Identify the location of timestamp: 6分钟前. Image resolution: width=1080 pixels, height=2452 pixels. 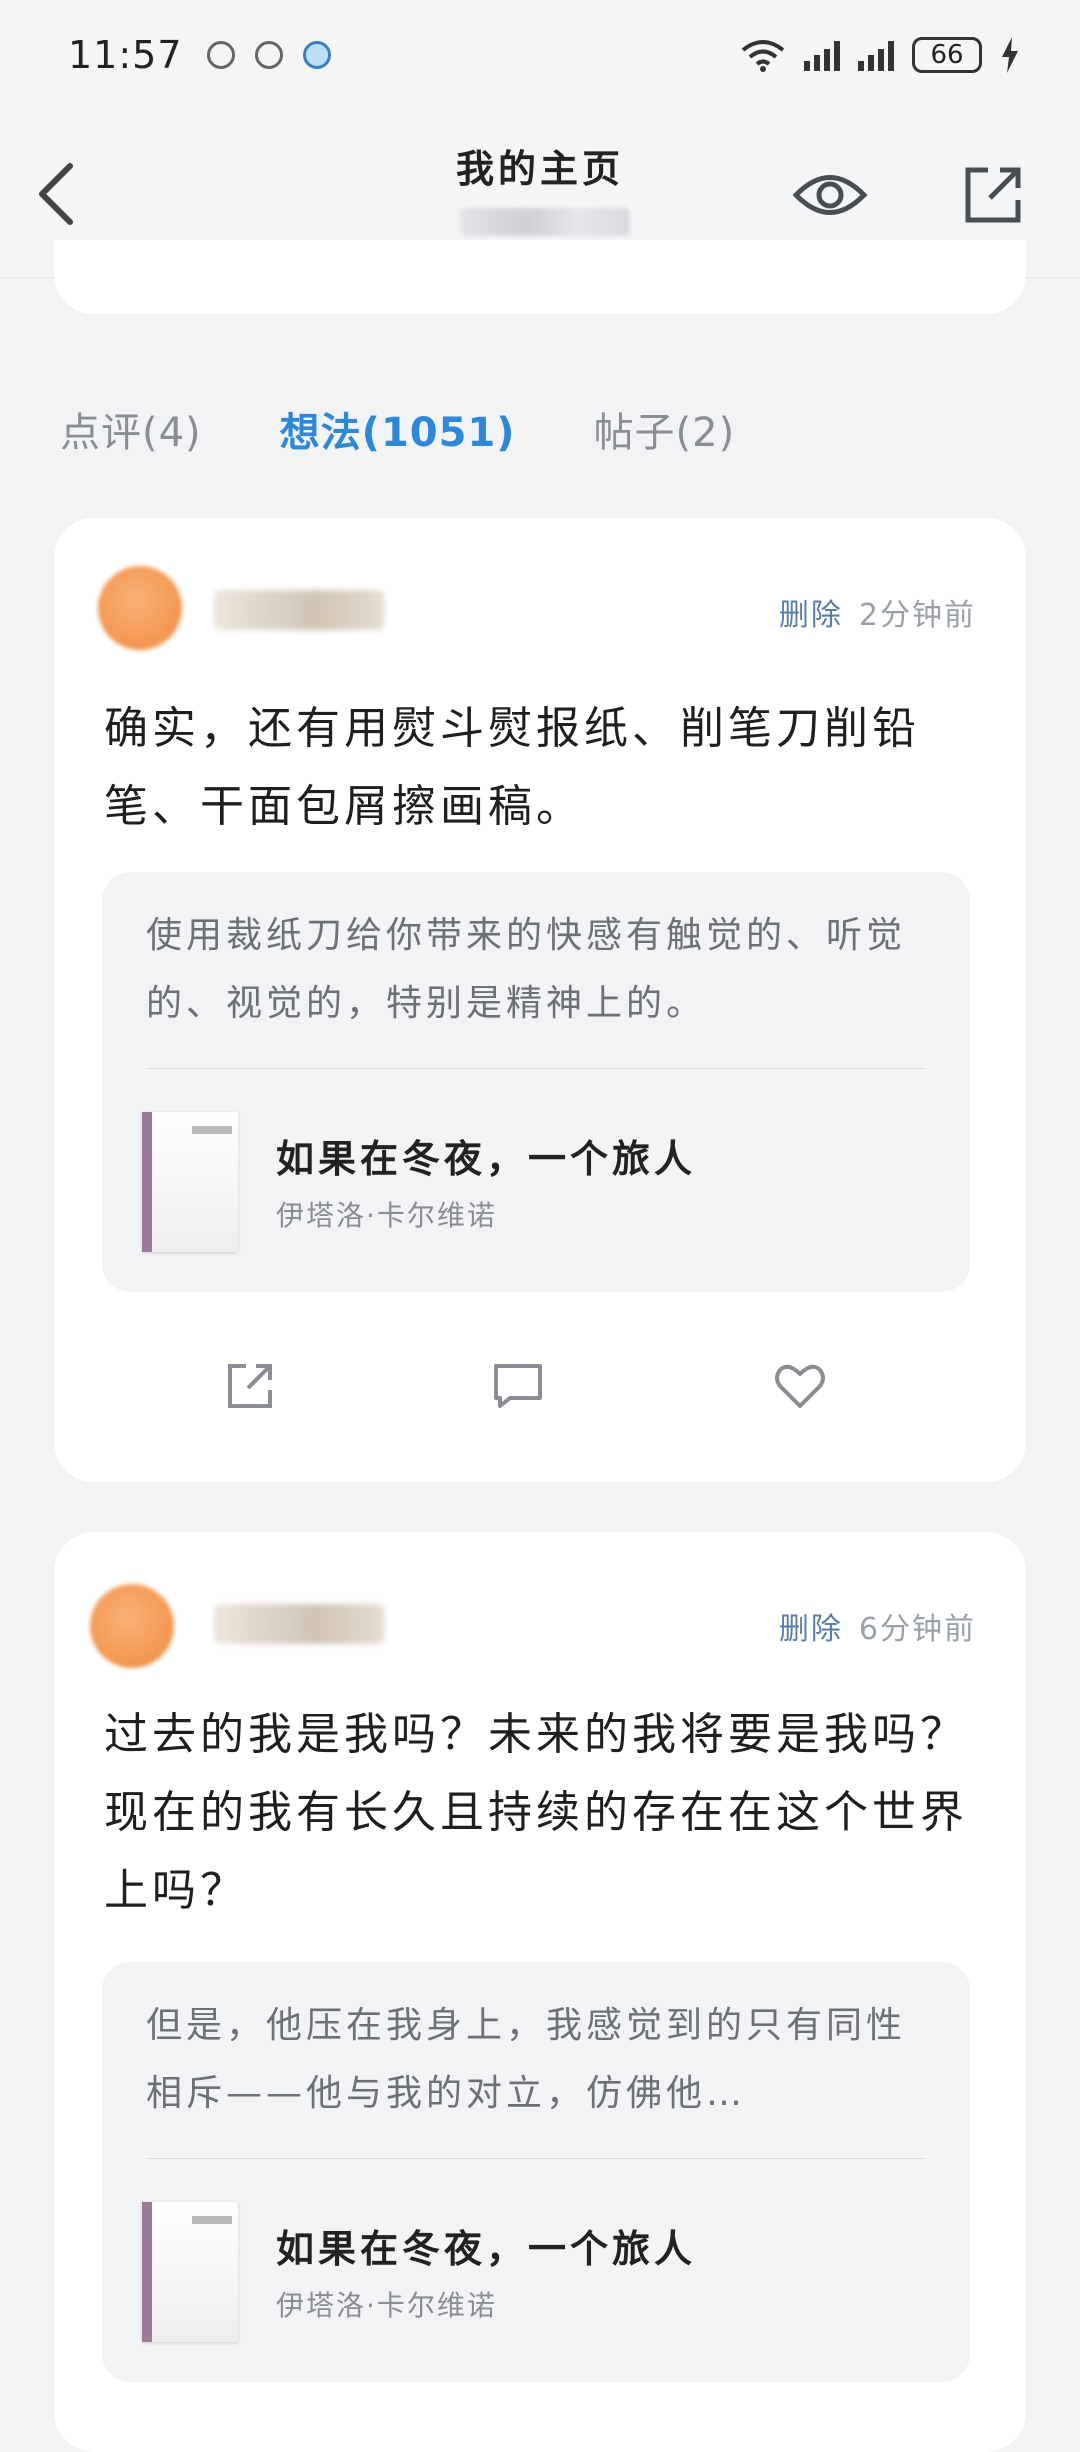
(917, 1629).